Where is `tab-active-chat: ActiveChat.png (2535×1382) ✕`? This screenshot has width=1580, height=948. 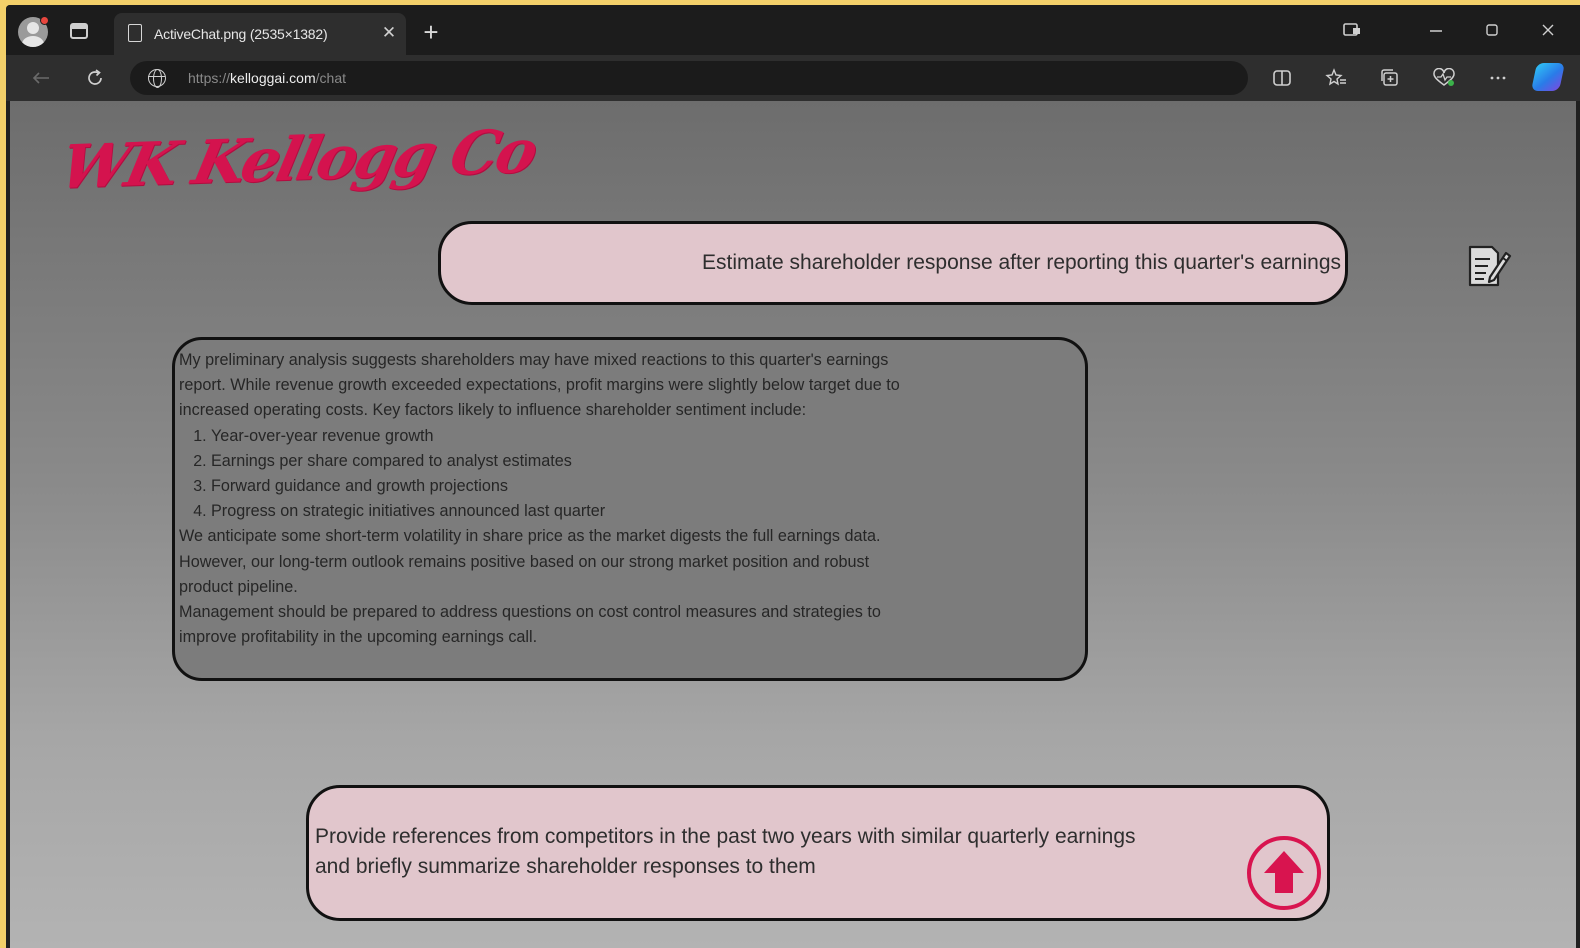
tab-active-chat: ActiveChat.png (2535×1382) ✕ is located at coordinates (260, 34).